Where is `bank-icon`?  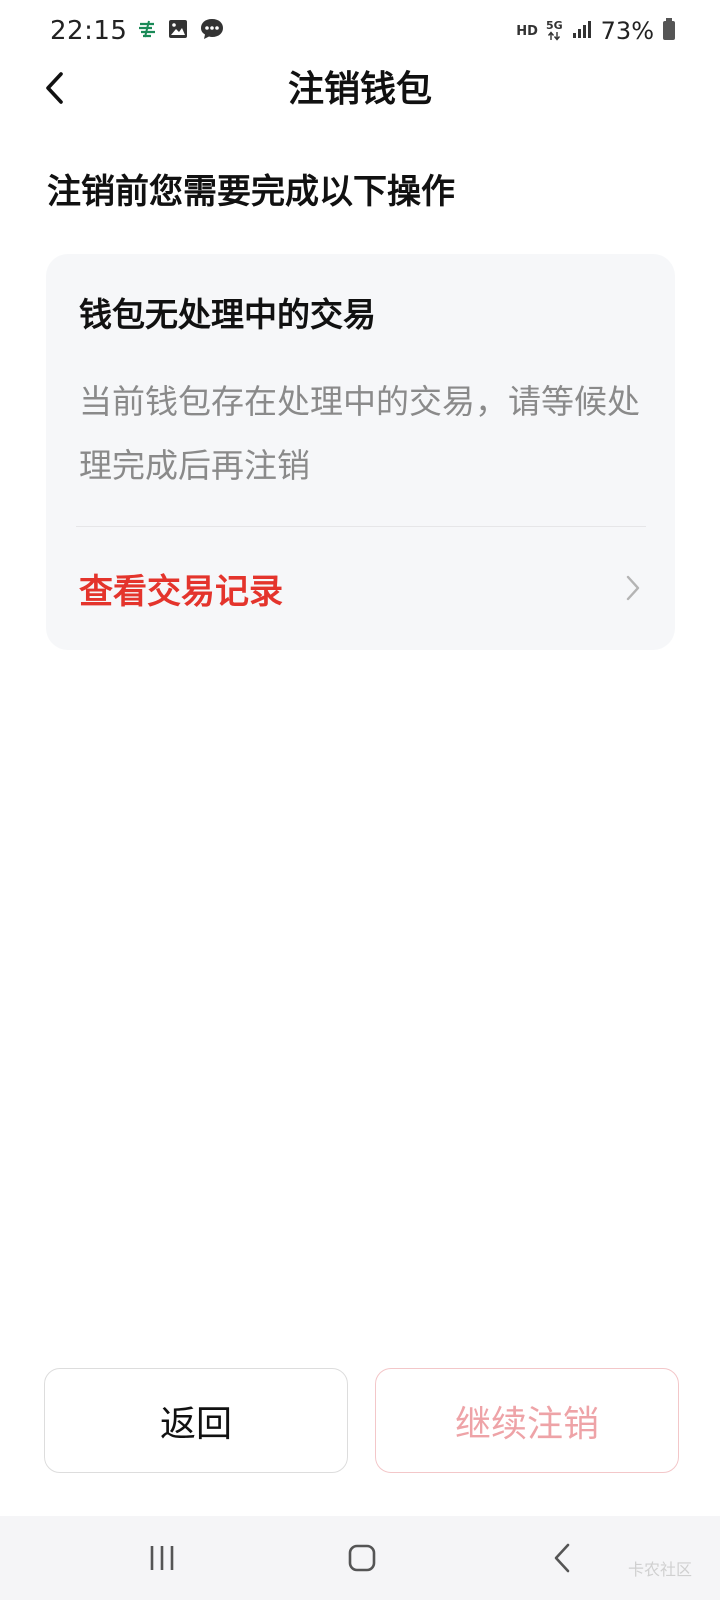 bank-icon is located at coordinates (147, 31).